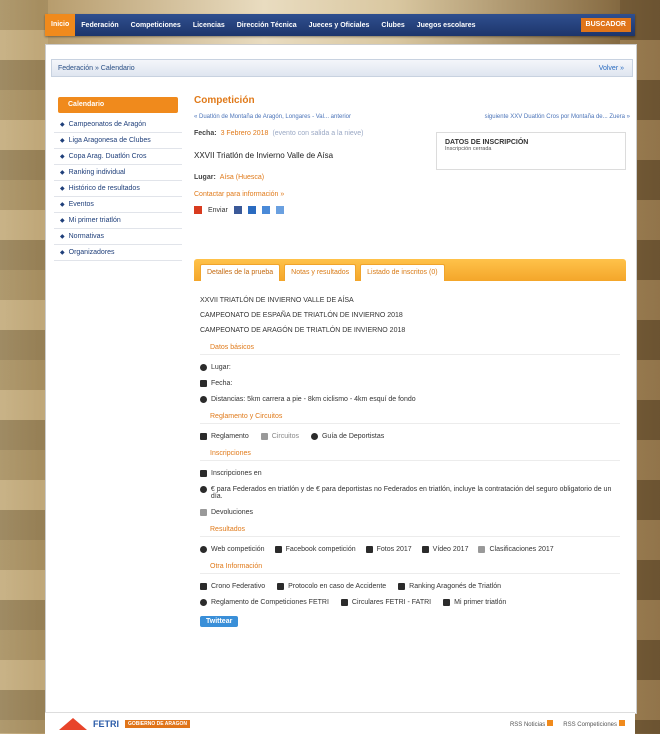  What do you see at coordinates (410, 512) in the screenshot?
I see `devoluciones-row: Devoluciones` at bounding box center [410, 512].